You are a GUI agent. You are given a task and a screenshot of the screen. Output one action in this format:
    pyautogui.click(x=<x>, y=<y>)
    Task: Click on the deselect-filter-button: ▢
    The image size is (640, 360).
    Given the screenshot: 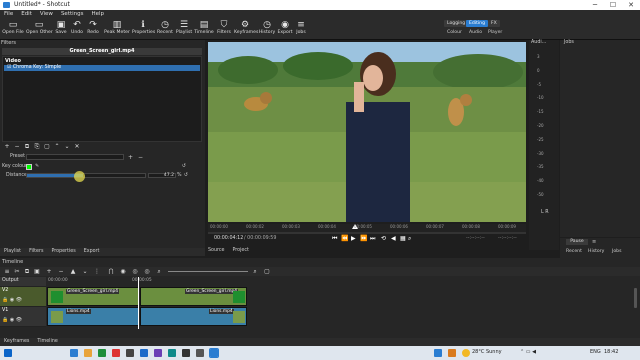 What is the action you would take?
    pyautogui.click(x=47, y=147)
    